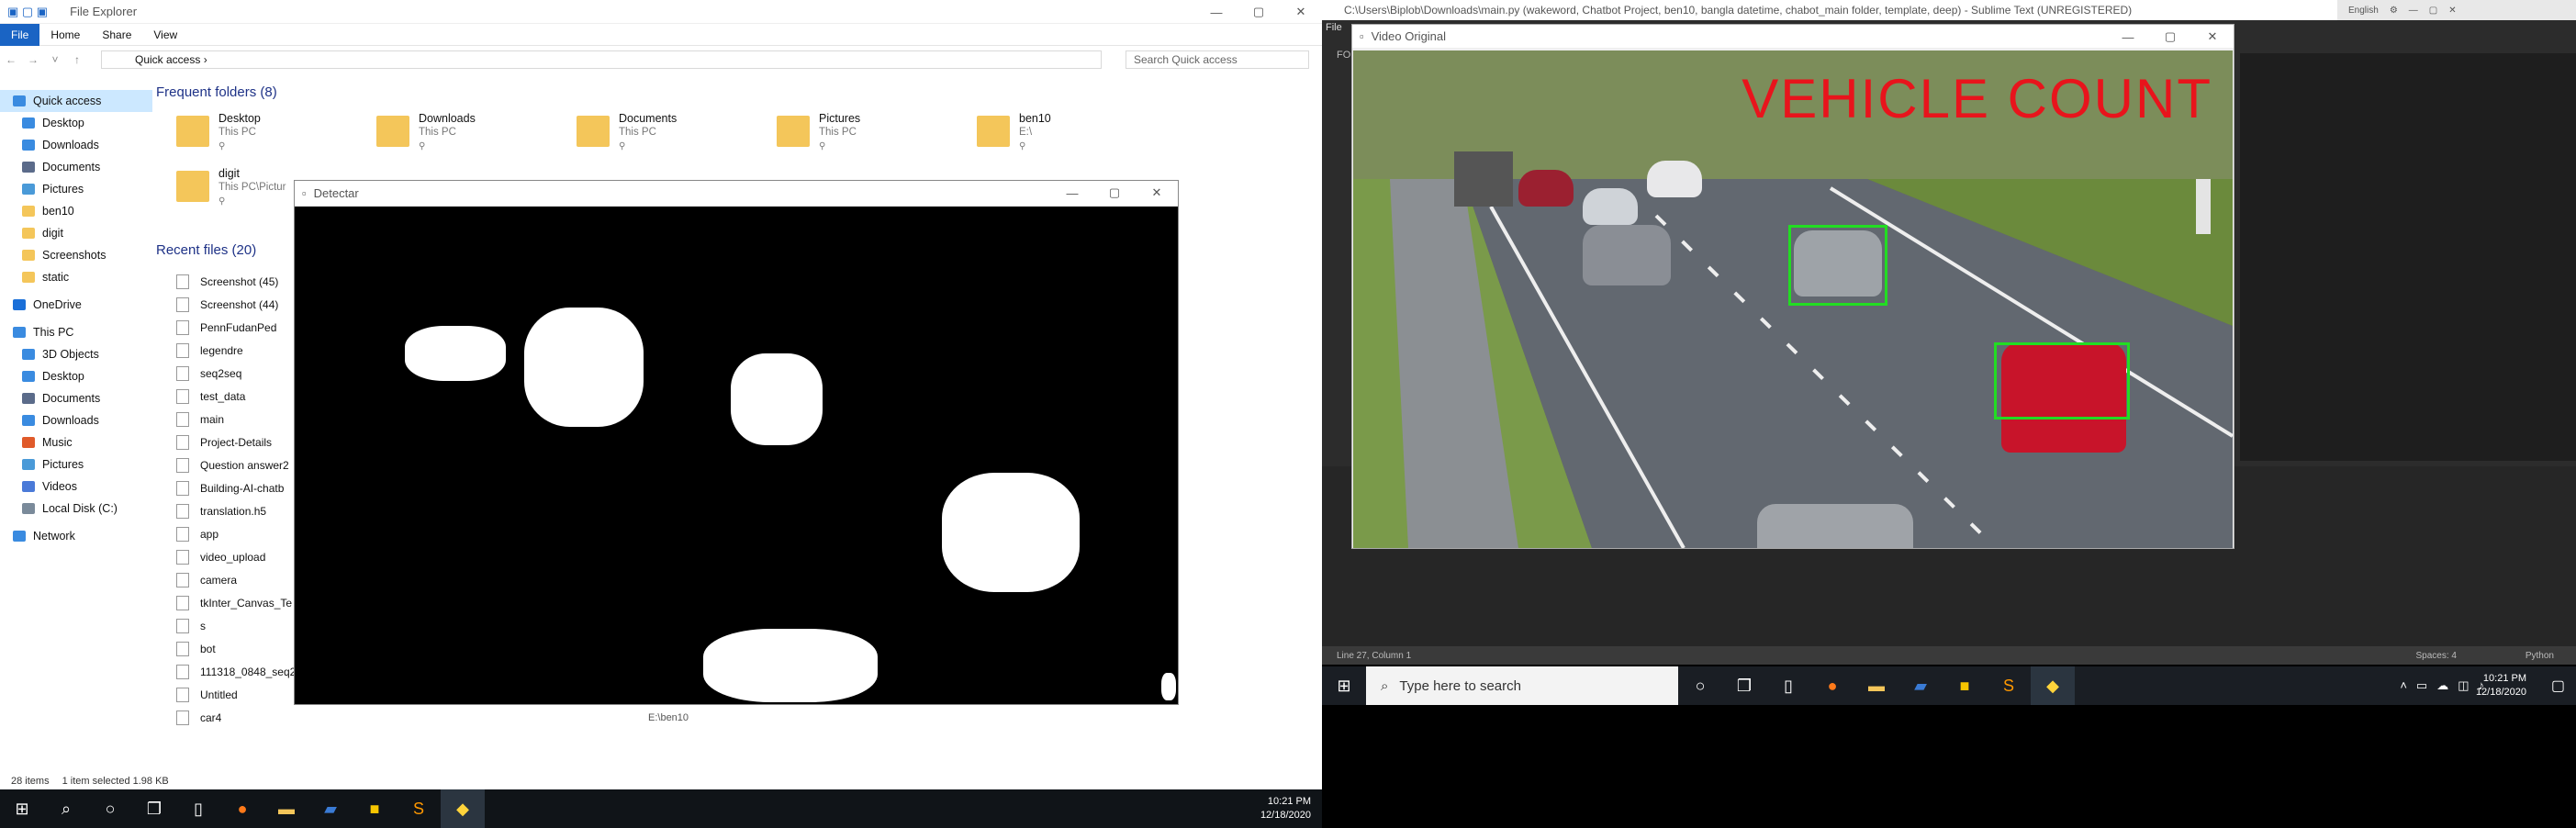 This screenshot has height=828, width=2576. Describe the element at coordinates (76, 233) in the screenshot. I see `nav-item: digit` at that location.